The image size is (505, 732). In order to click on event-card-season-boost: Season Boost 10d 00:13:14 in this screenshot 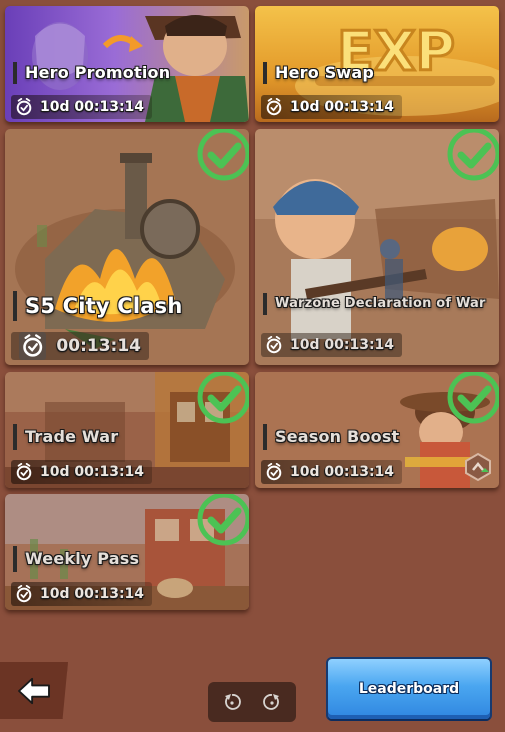, I will do `click(377, 430)`.